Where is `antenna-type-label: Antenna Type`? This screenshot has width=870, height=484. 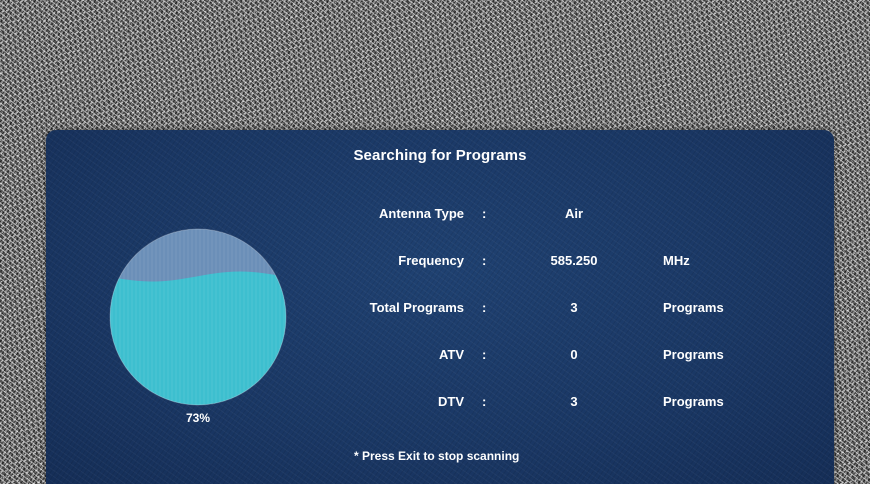
antenna-type-label: Antenna Type is located at coordinates (421, 213).